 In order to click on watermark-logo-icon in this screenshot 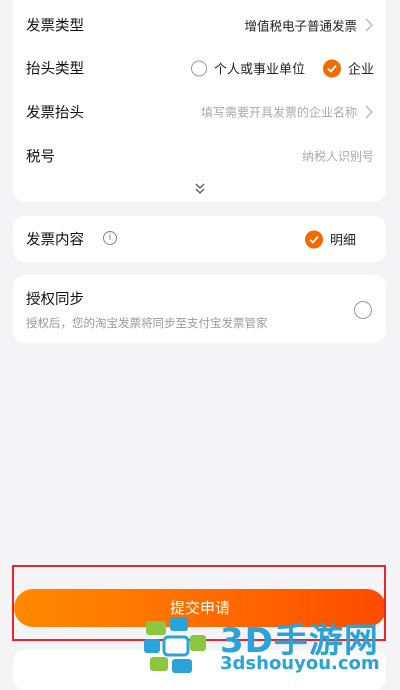, I will do `click(175, 645)`.